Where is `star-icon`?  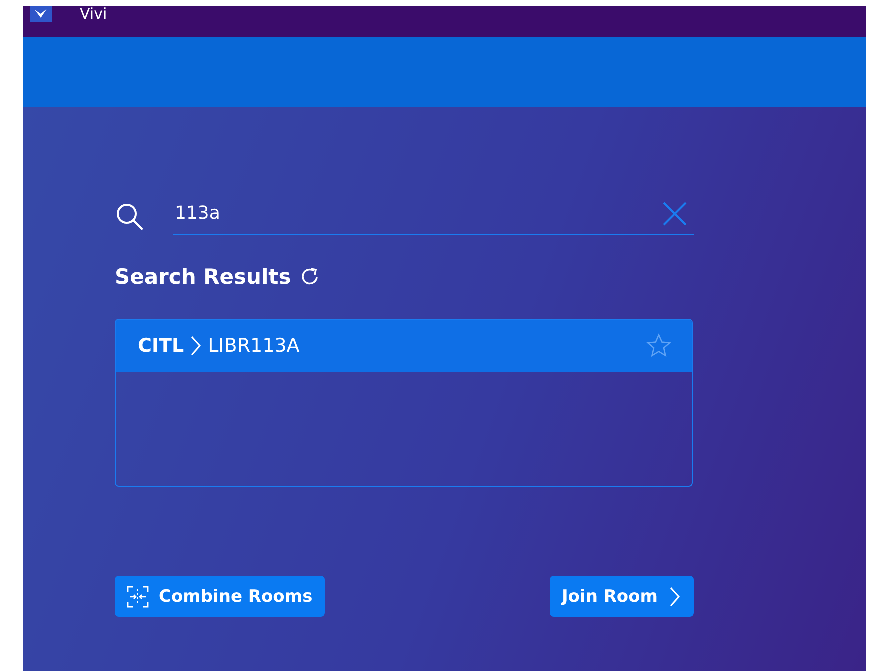 star-icon is located at coordinates (659, 346).